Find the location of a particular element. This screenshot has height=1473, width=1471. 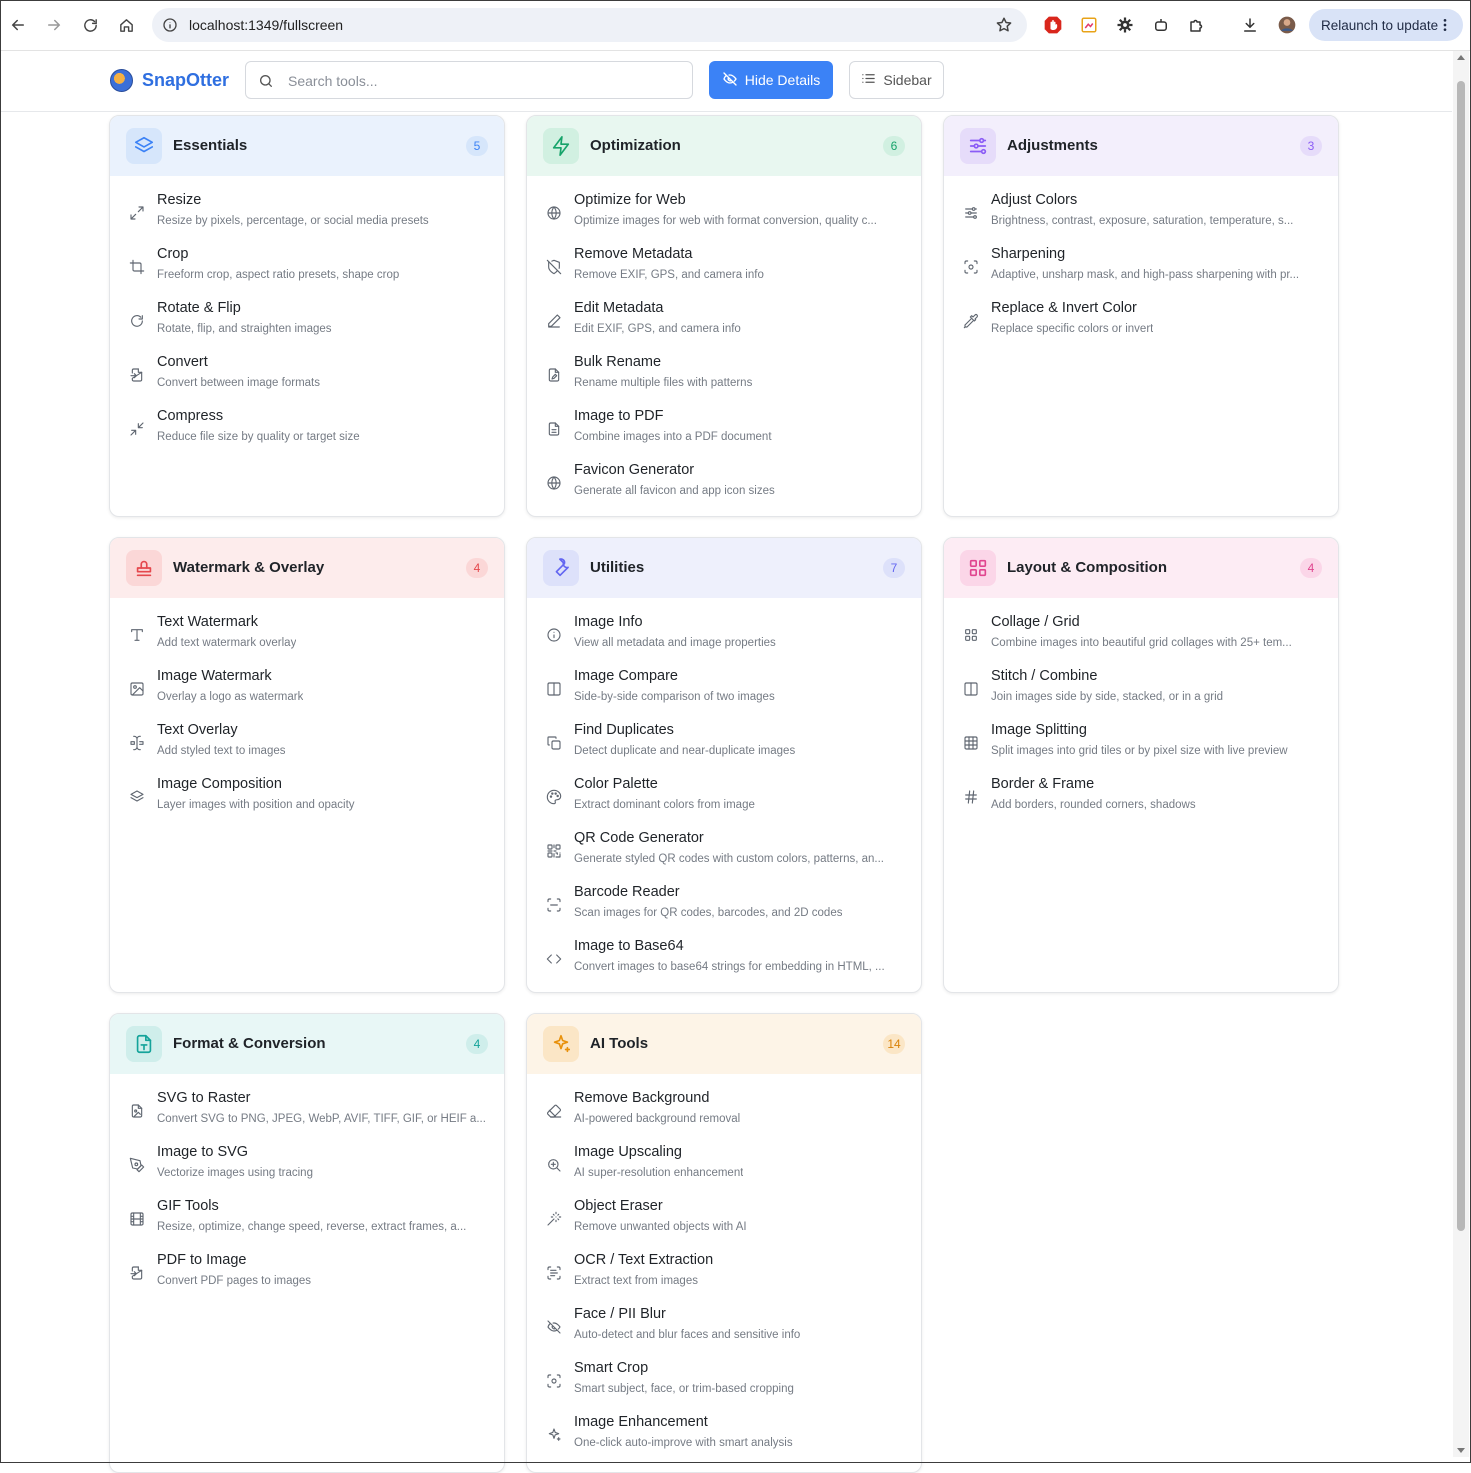

tool-description: Convert PDF pages to images is located at coordinates (234, 1281).